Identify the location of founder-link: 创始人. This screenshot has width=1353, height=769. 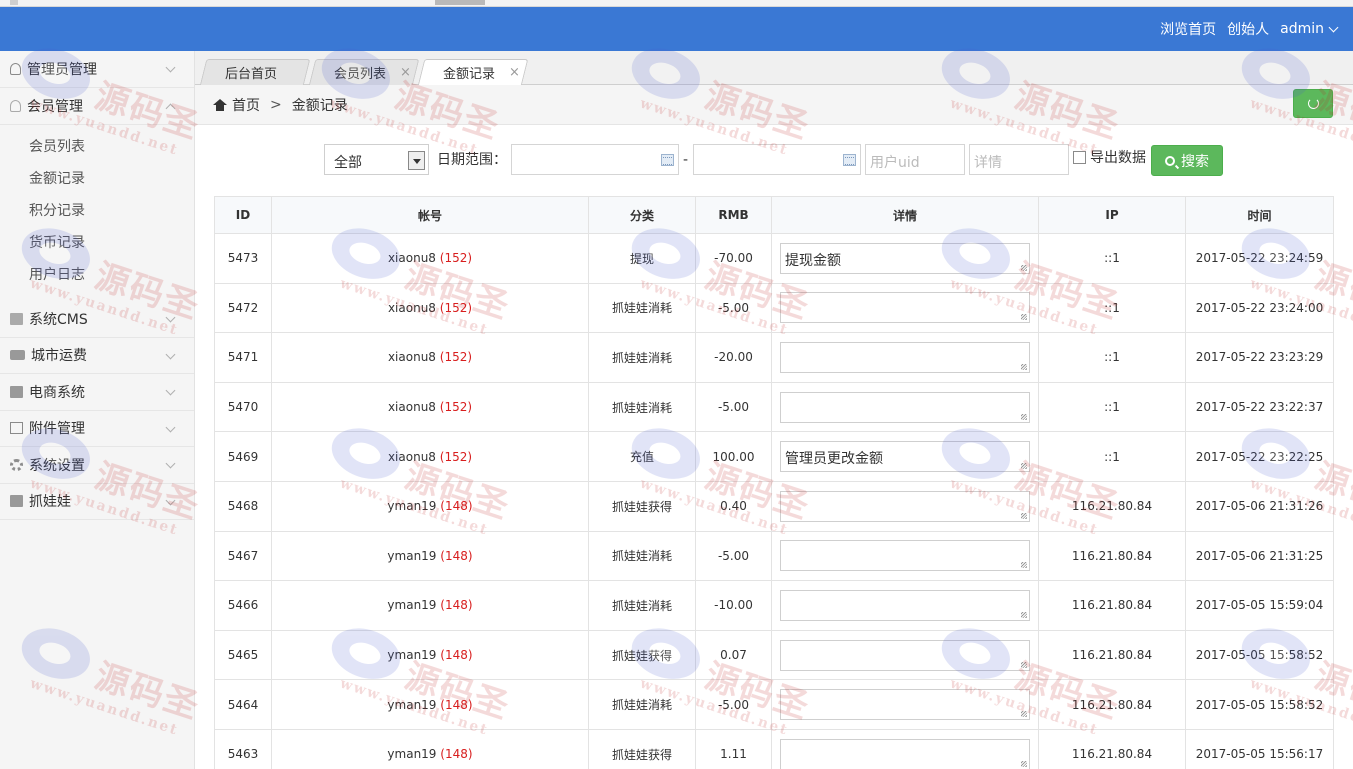
(1248, 29).